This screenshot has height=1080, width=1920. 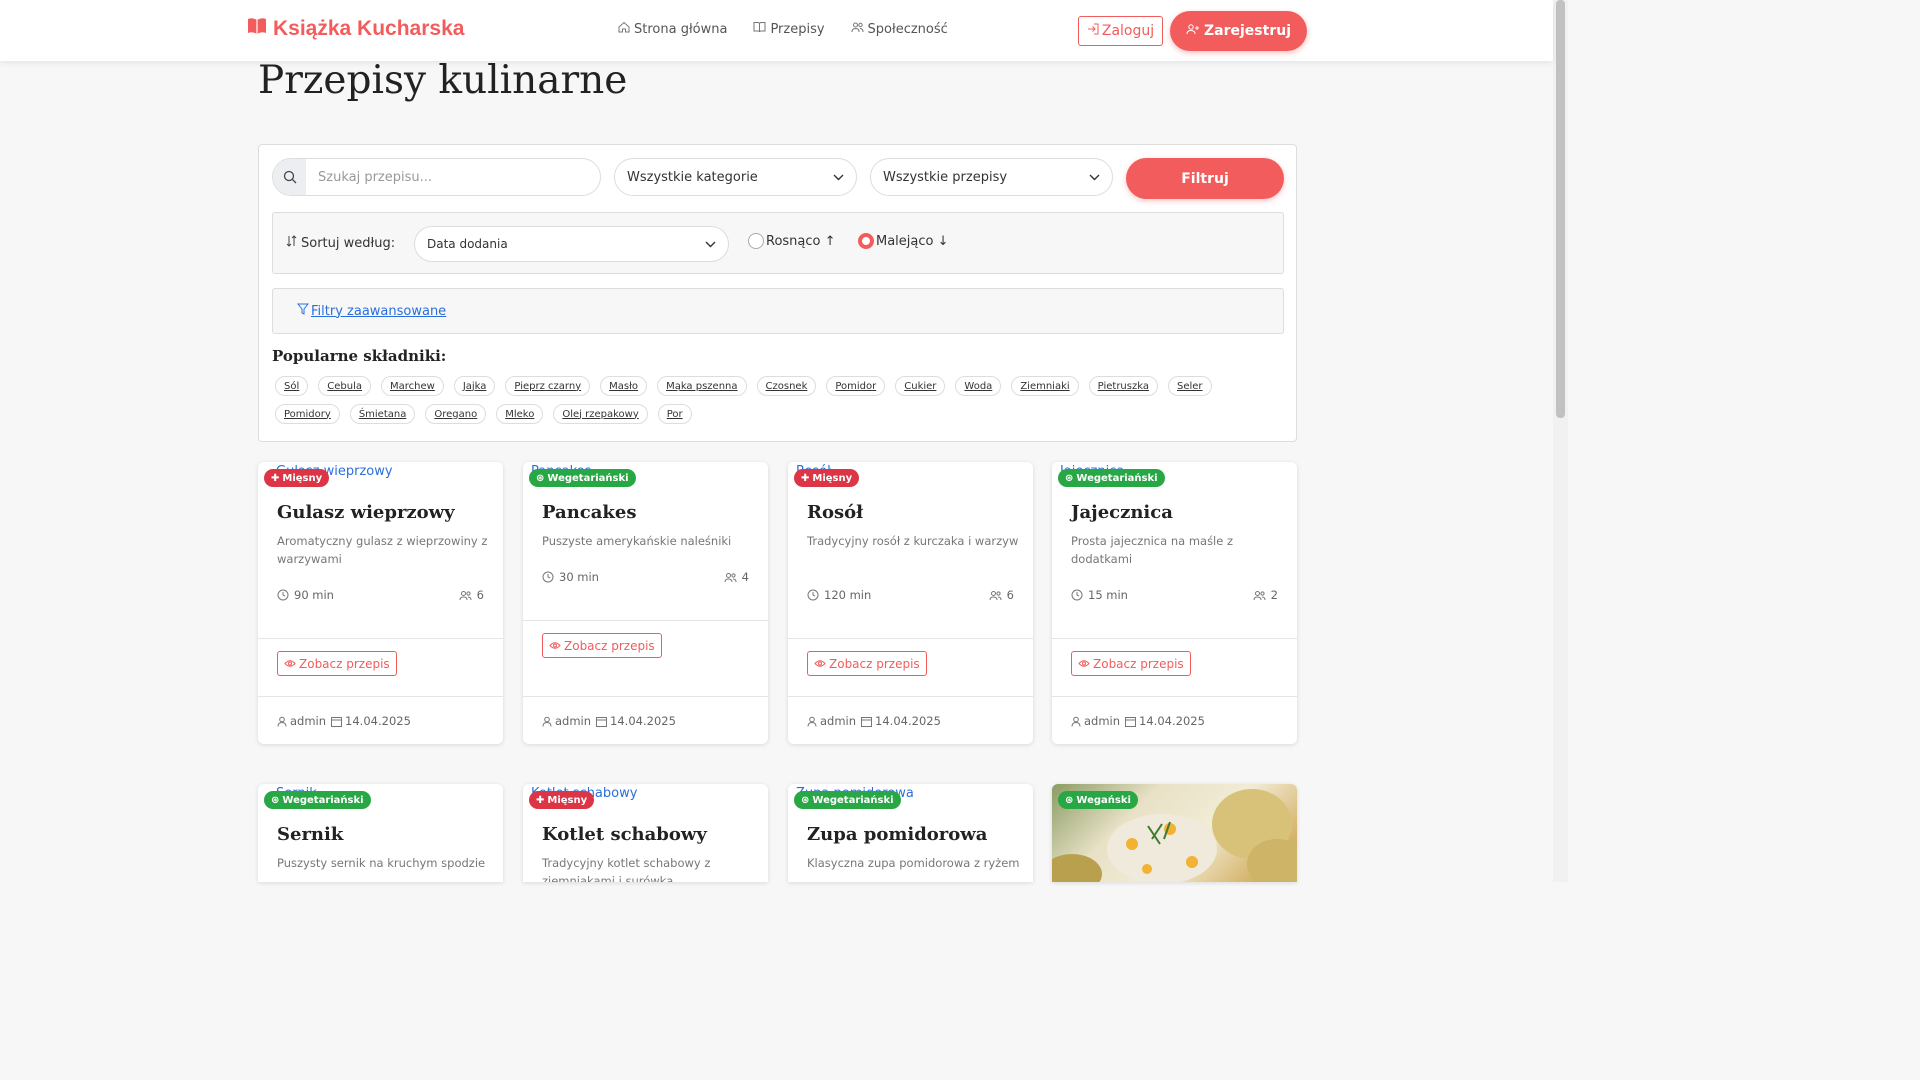 I want to click on ingredient-tag: Jajka, so click(x=474, y=386).